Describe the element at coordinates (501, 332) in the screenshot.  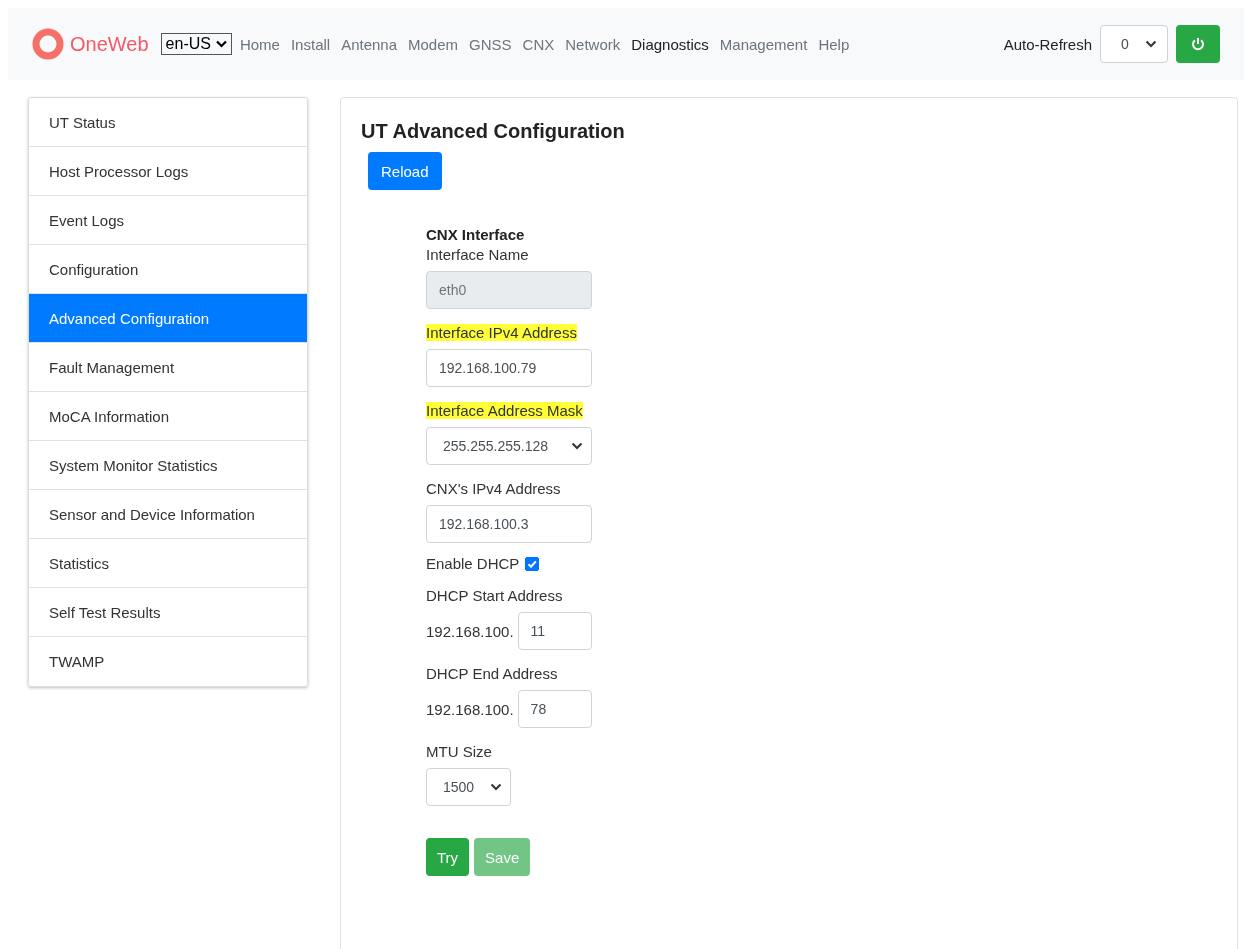
I see `field-label: Interface IPv4 Address` at that location.